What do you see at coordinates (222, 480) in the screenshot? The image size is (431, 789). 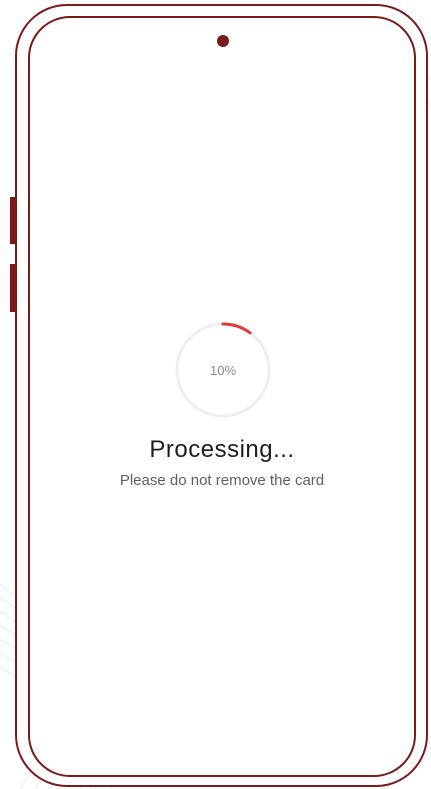 I see `processing-subtitle: Please do not remove the card` at bounding box center [222, 480].